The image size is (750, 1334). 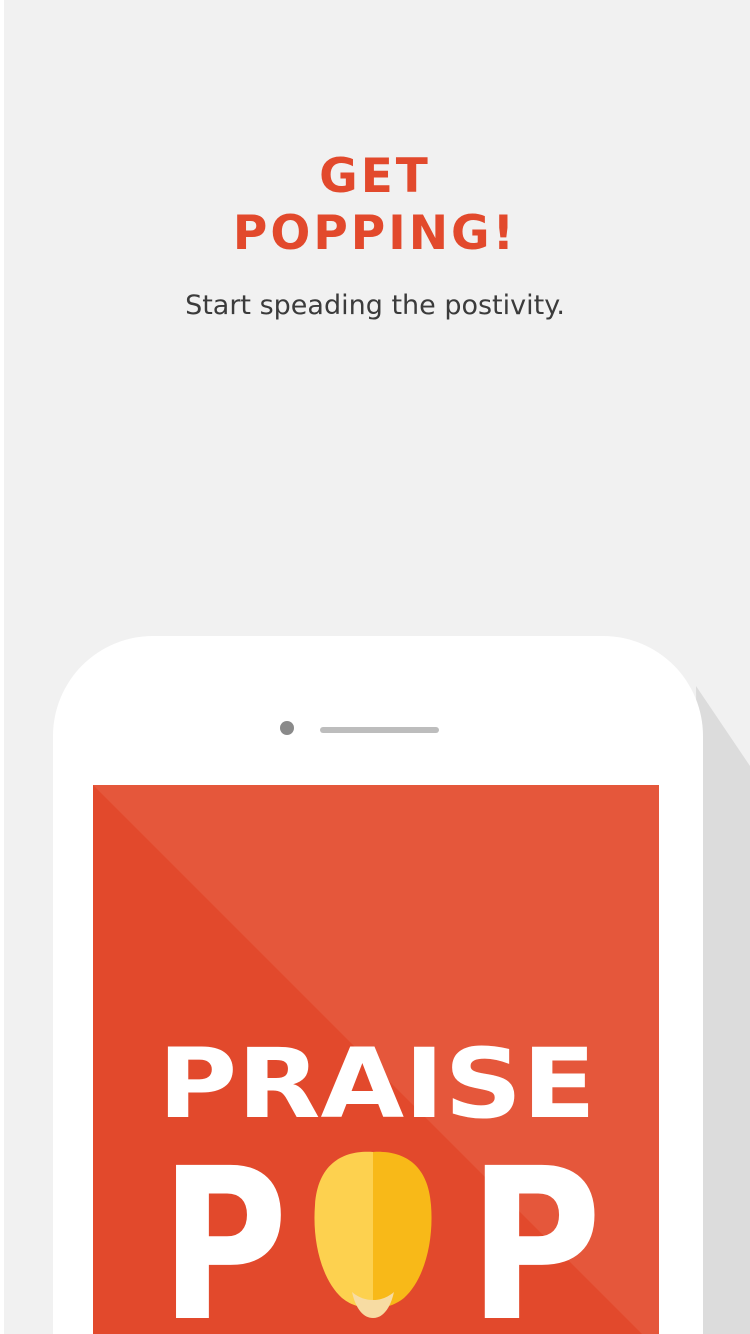 I want to click on camera-icon, so click(x=287, y=728).